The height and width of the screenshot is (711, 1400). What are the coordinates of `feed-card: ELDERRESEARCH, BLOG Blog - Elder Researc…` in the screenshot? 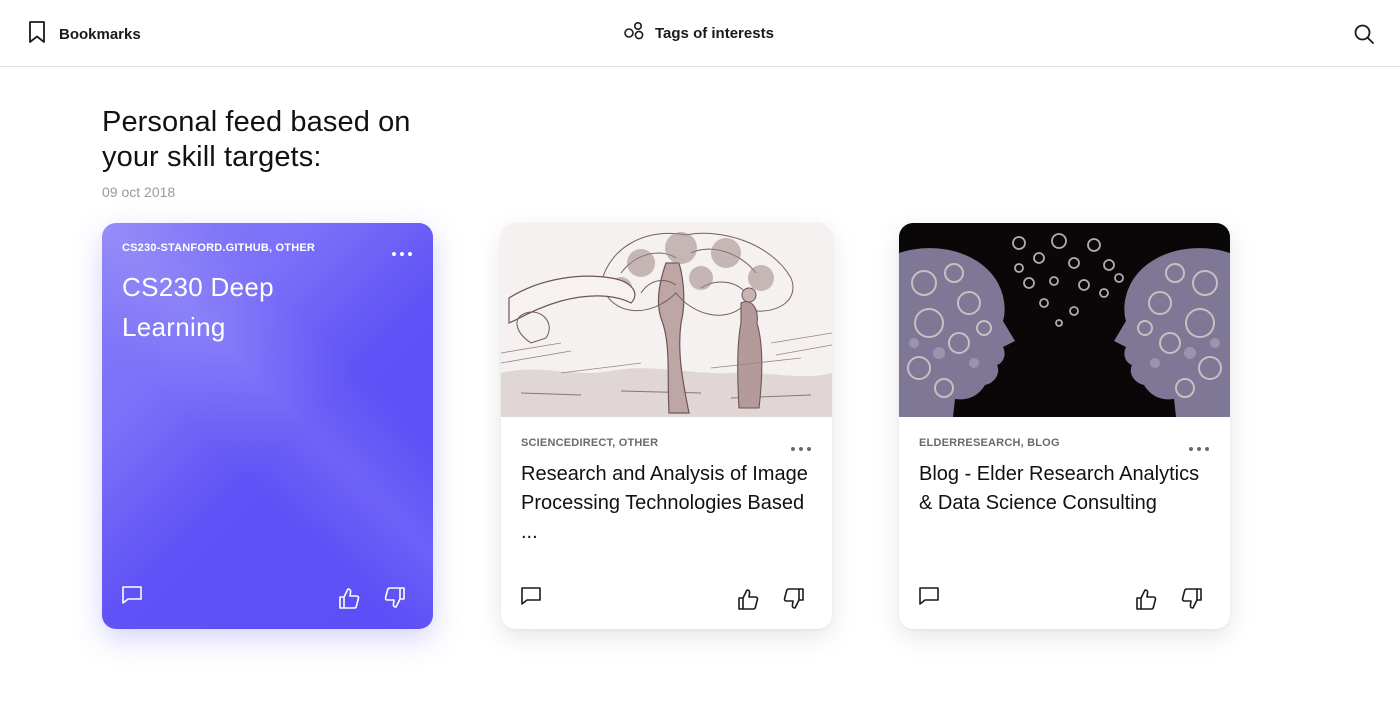 It's located at (1064, 426).